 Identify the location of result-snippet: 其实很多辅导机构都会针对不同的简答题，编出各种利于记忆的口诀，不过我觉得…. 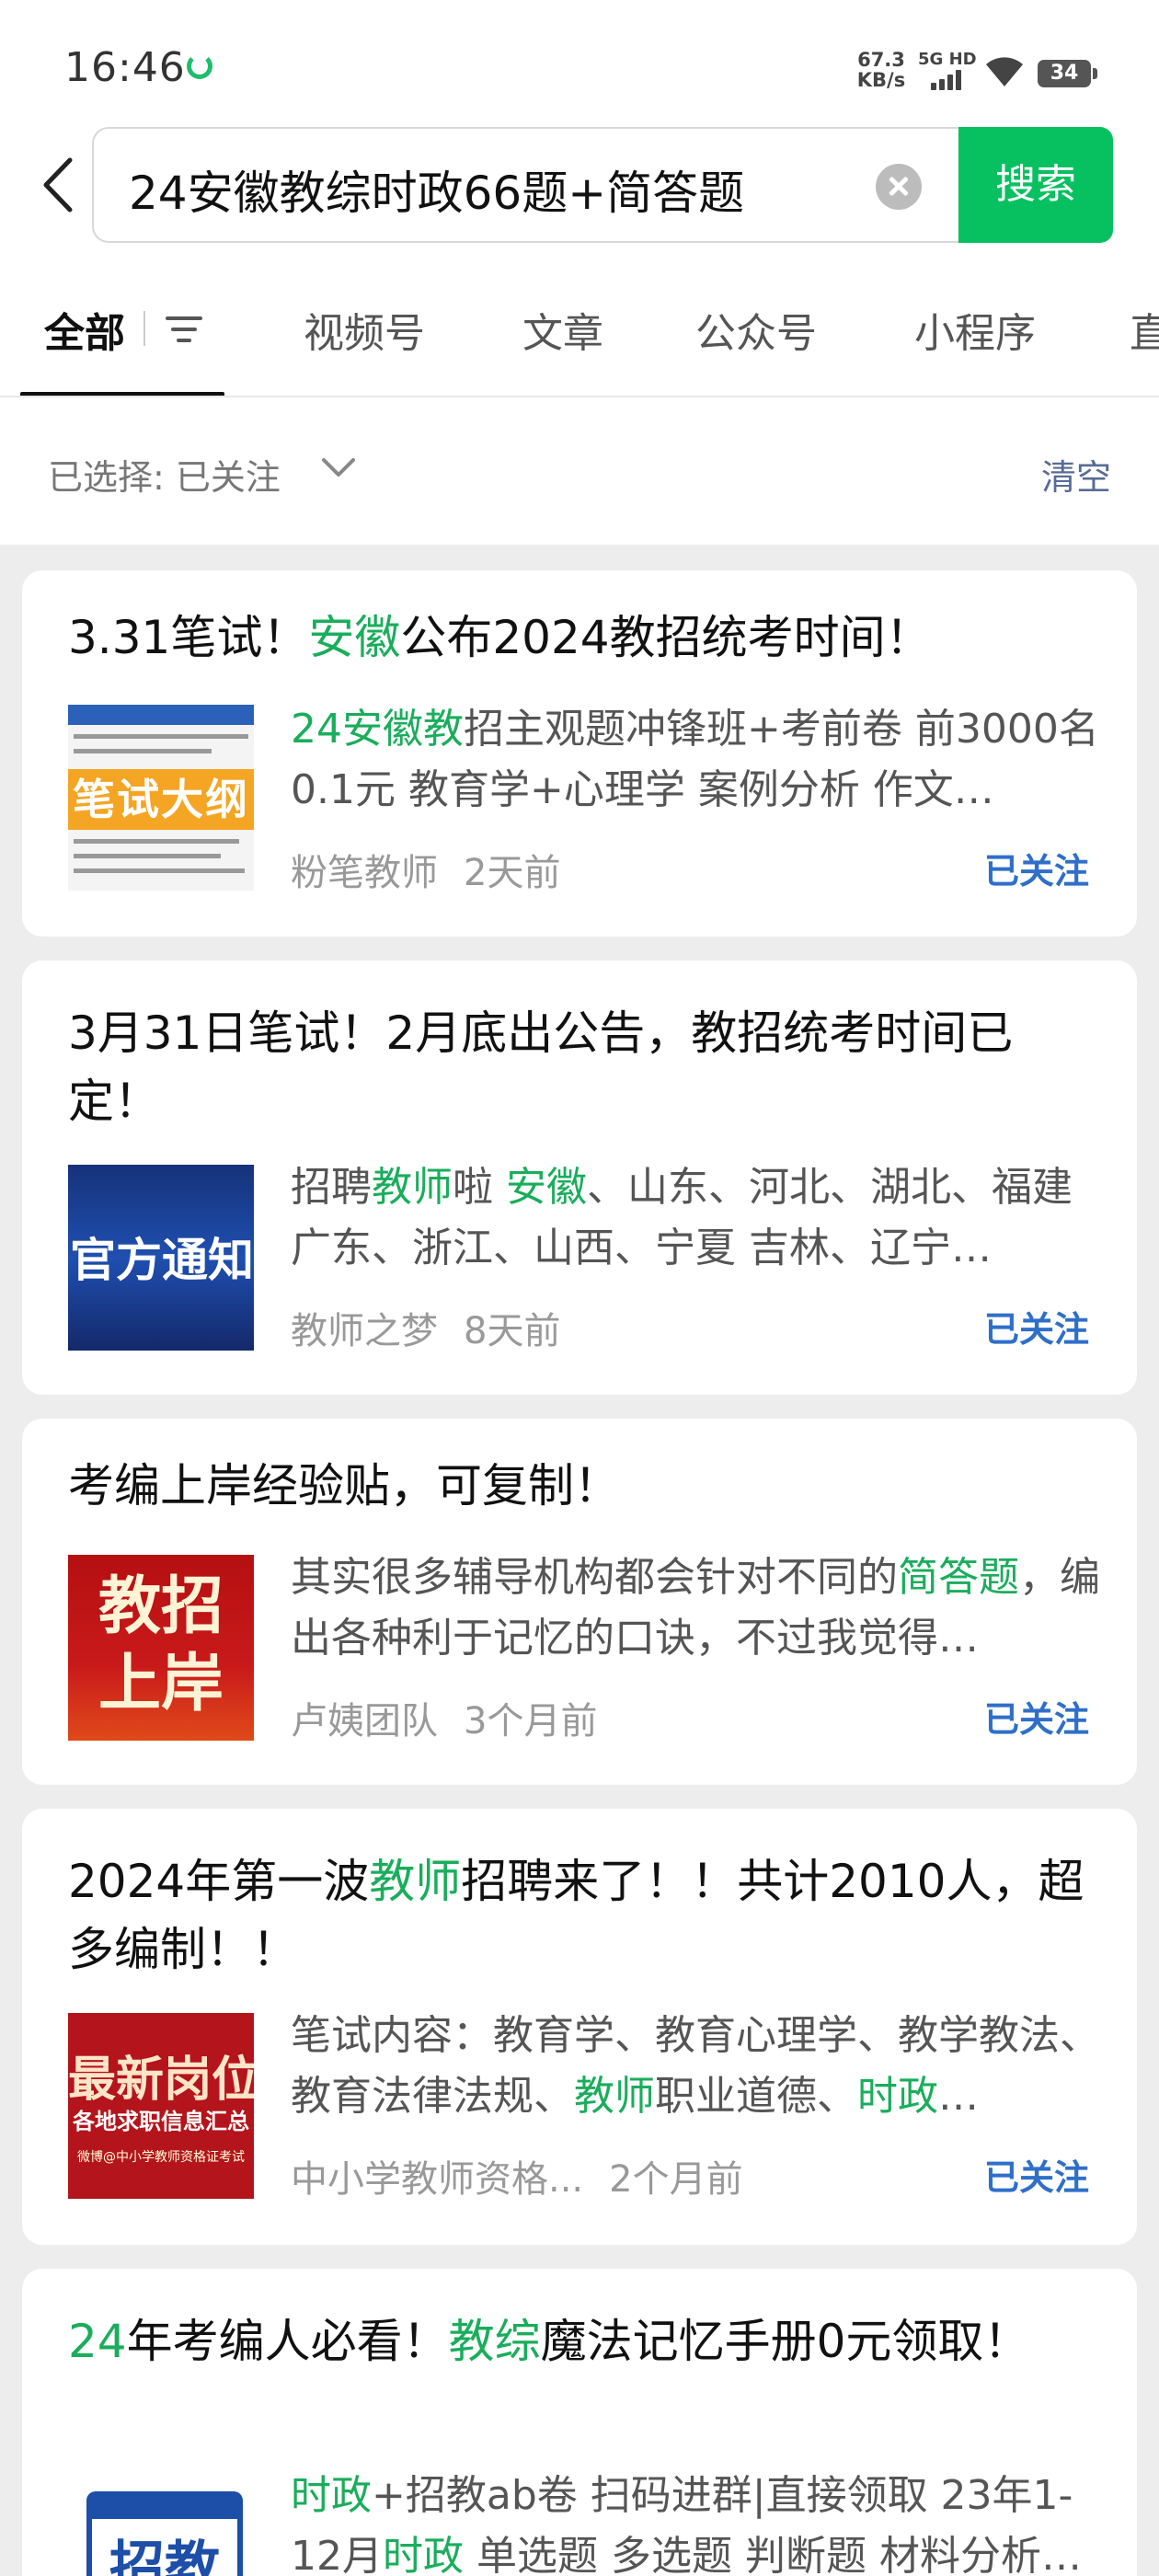
(700, 1608).